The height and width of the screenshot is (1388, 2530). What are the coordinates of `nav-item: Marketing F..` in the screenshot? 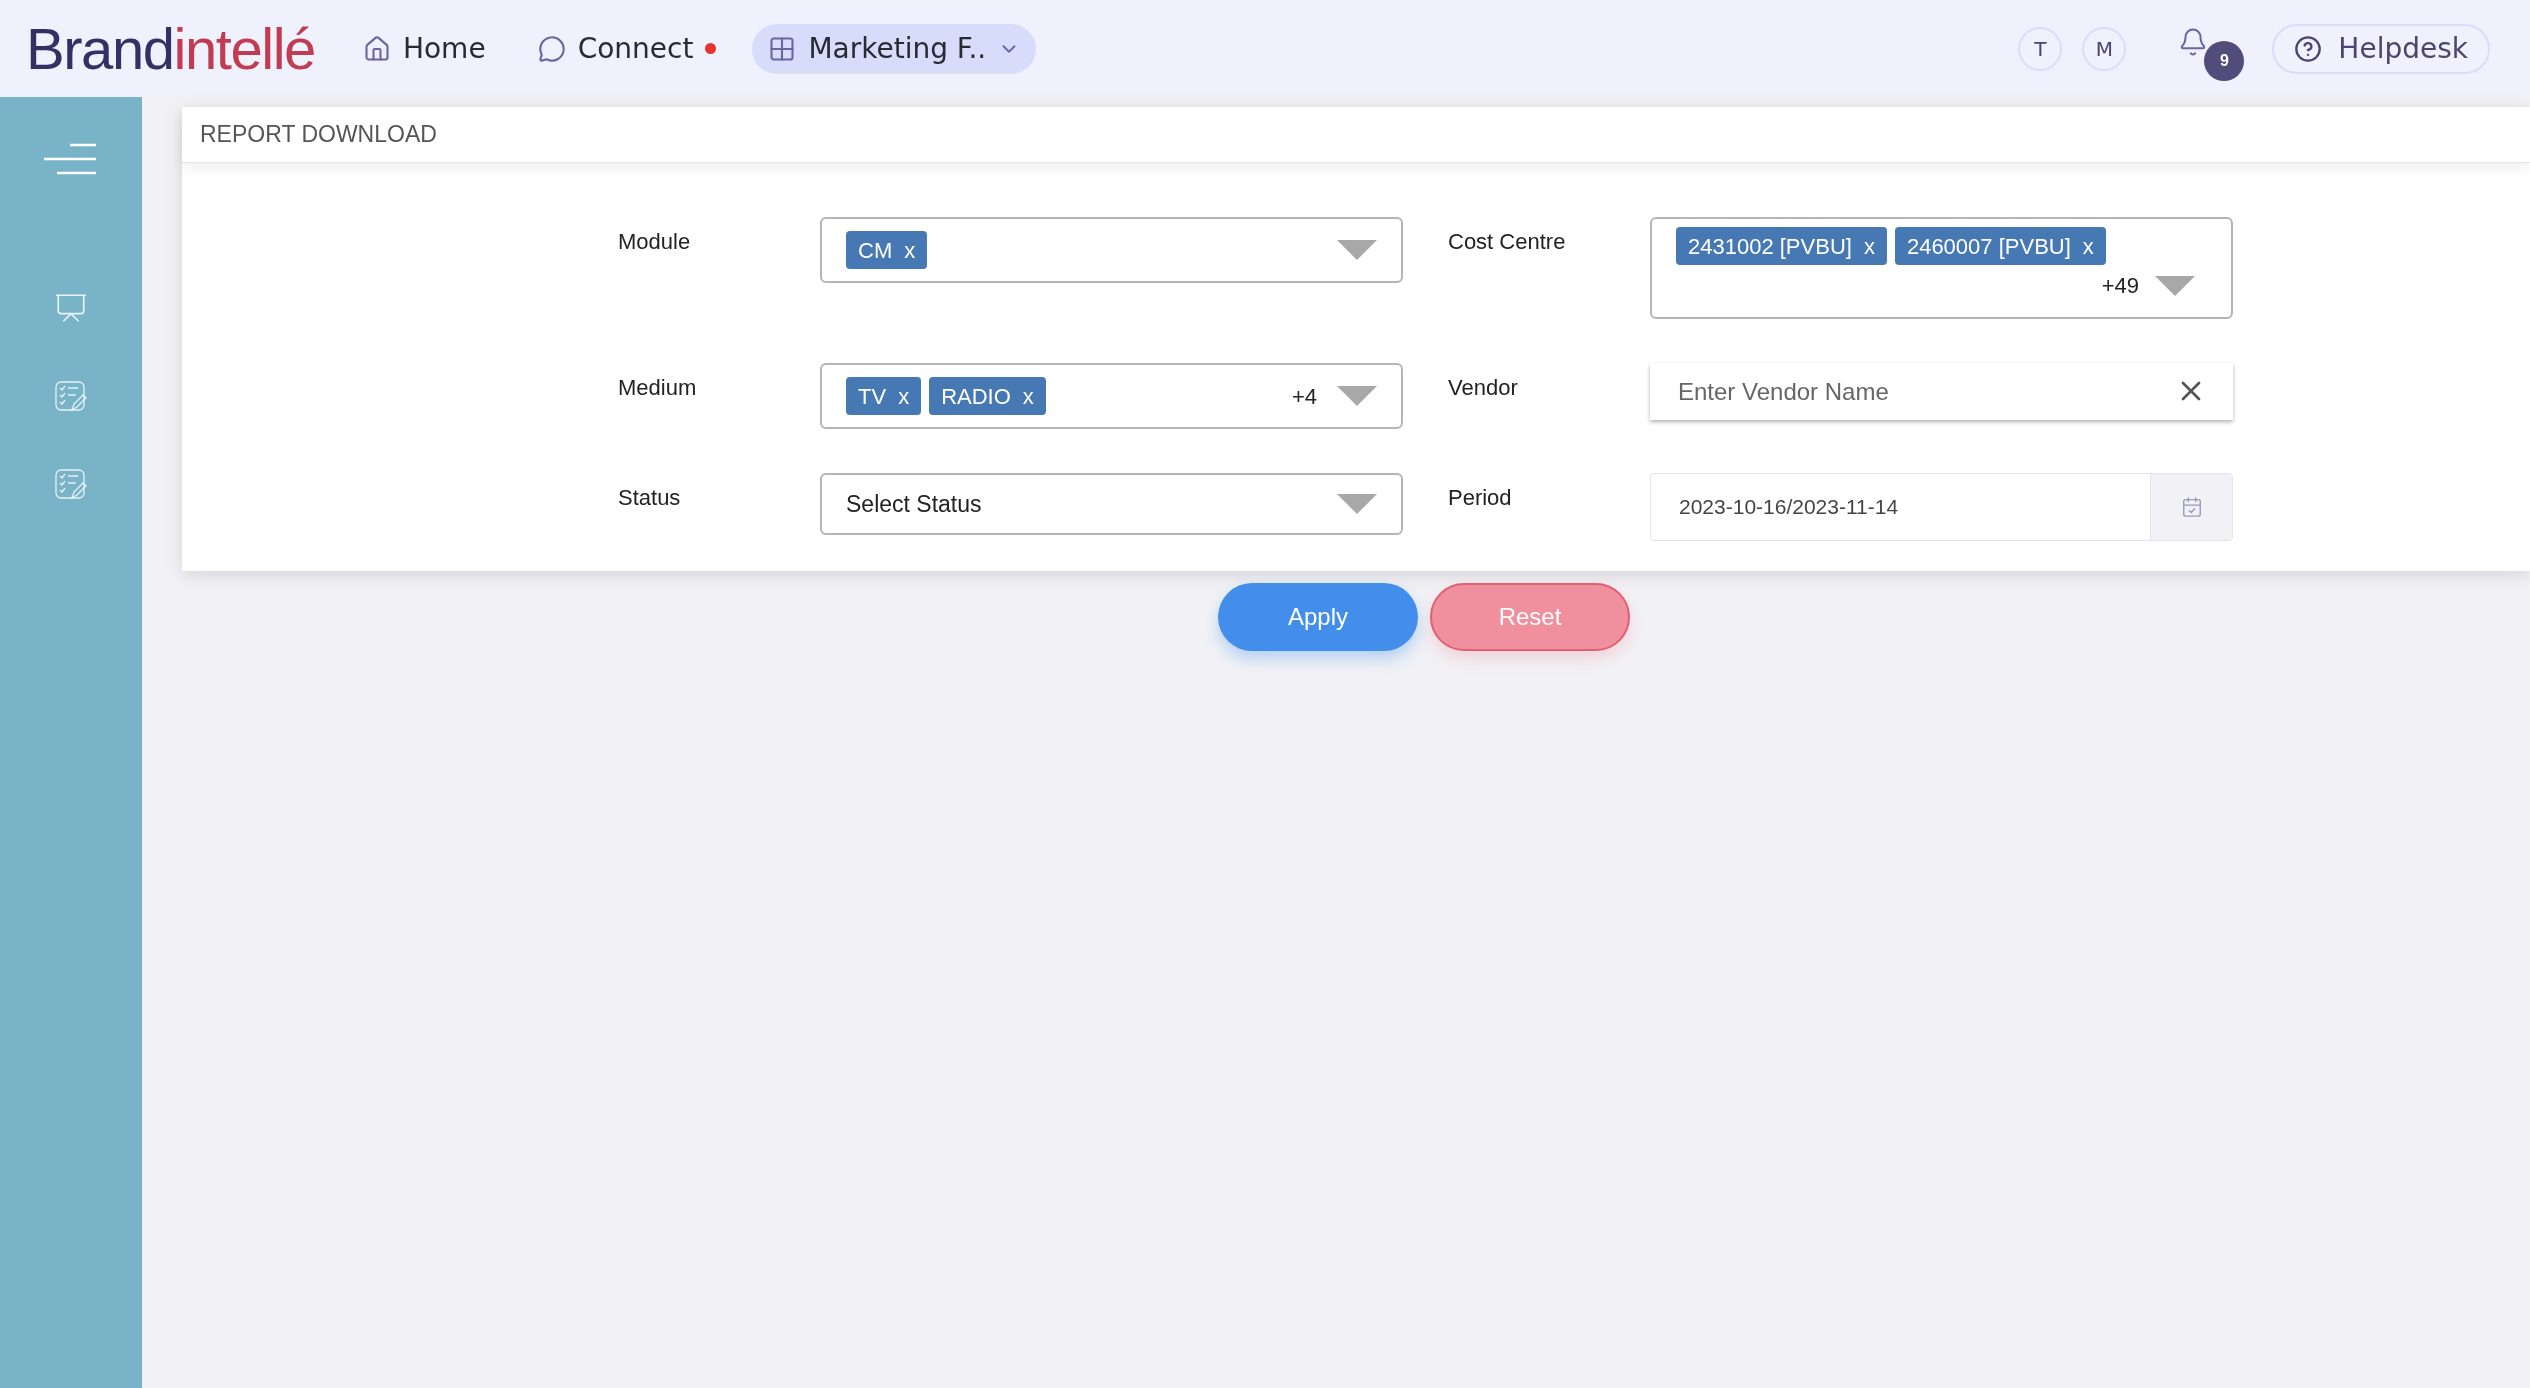 It's located at (894, 48).